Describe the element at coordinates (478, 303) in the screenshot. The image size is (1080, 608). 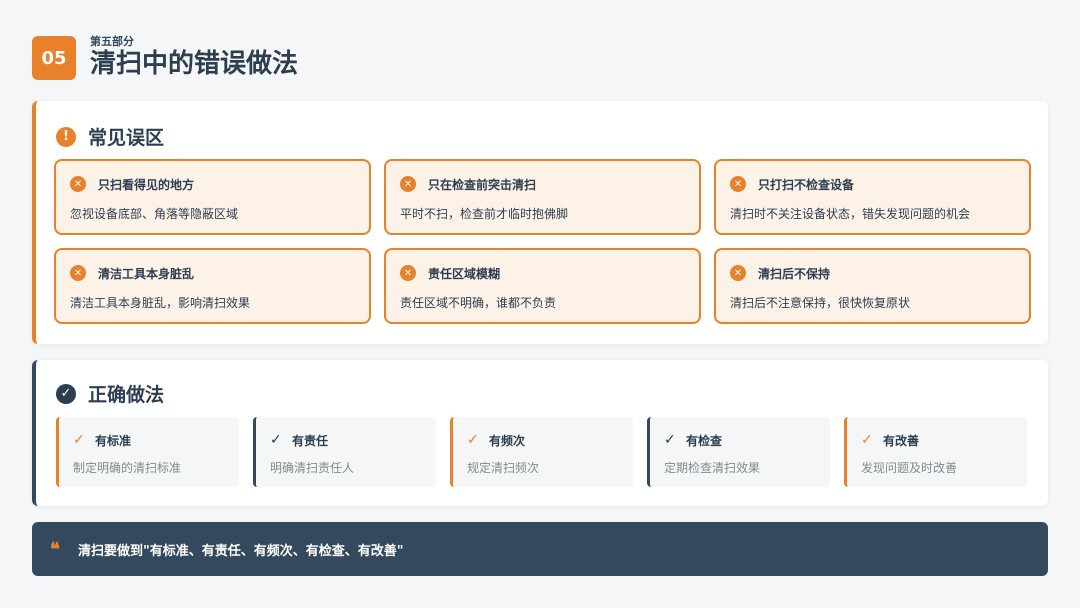
I see `mistake-description: 责任区域不明确，谁都不负责` at that location.